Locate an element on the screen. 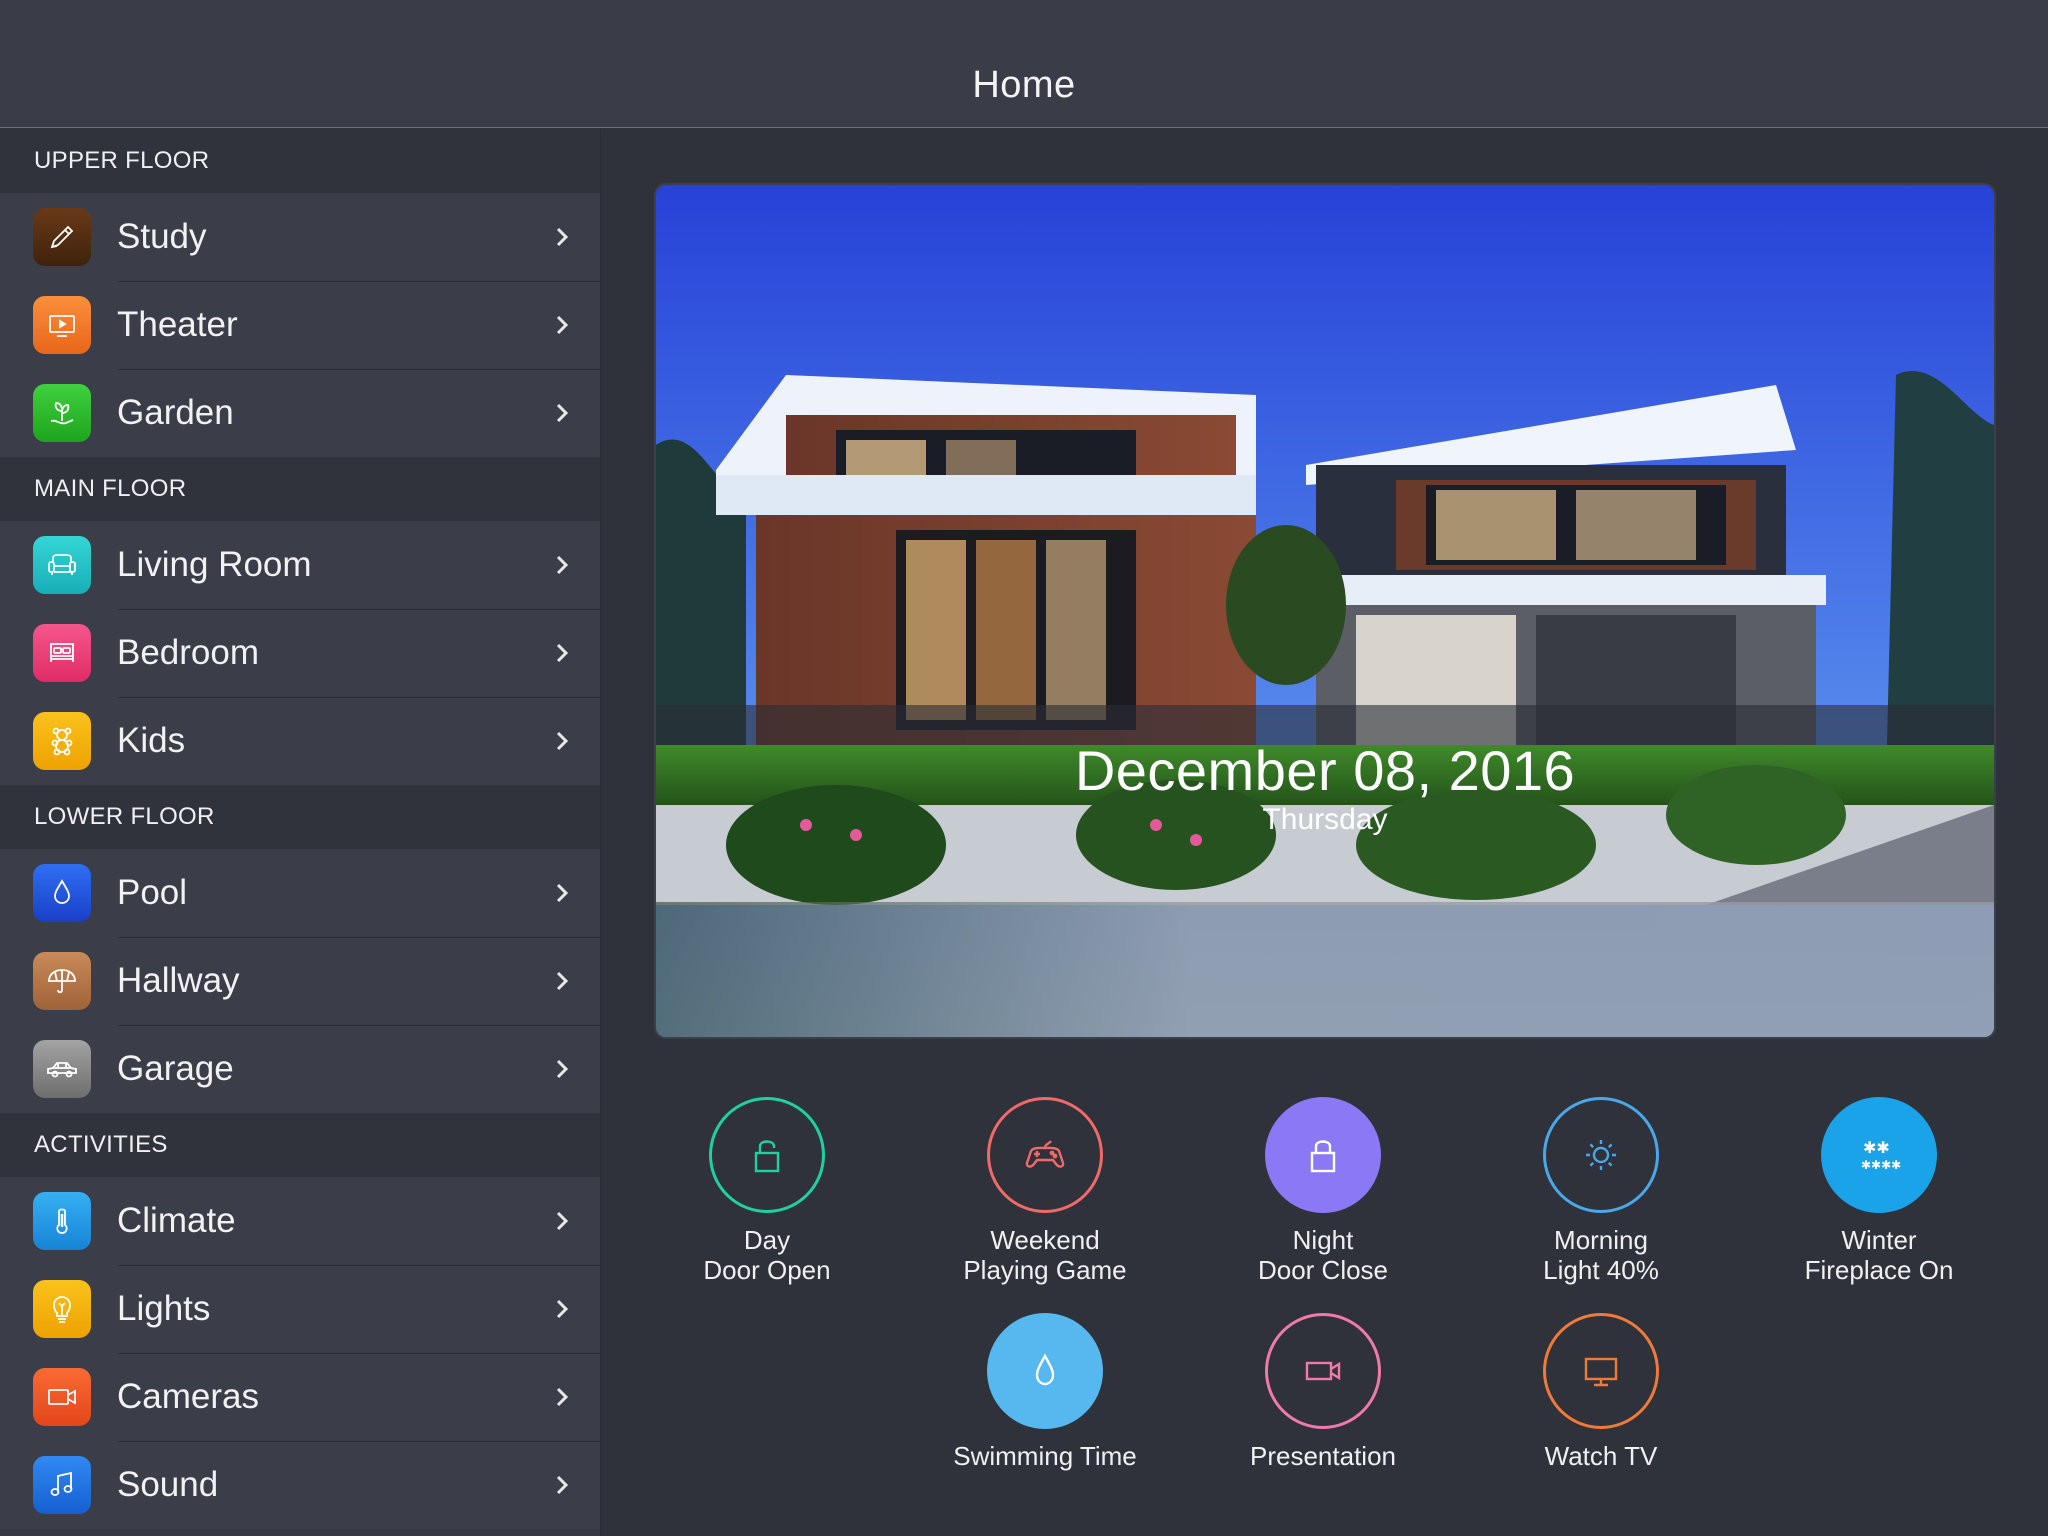  car-icon is located at coordinates (62, 1069).